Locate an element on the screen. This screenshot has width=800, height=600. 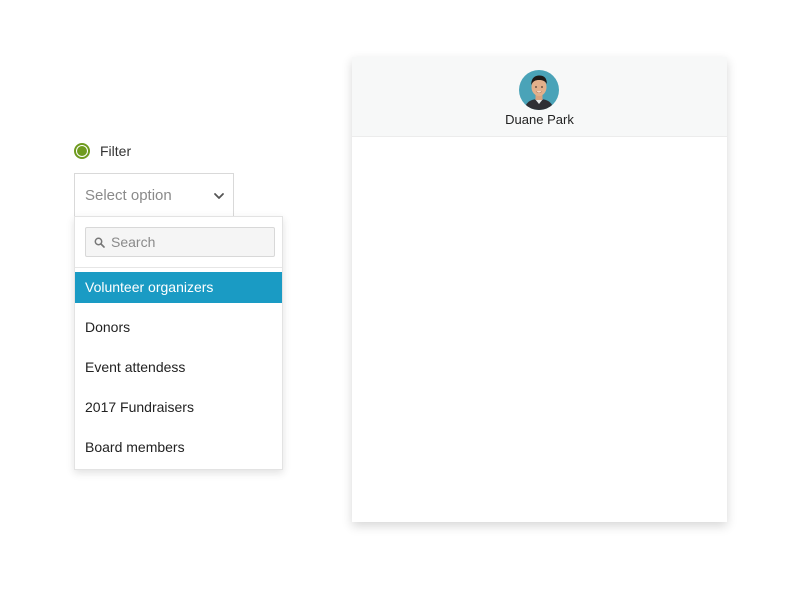
chevron-down-icon is located at coordinates (219, 196).